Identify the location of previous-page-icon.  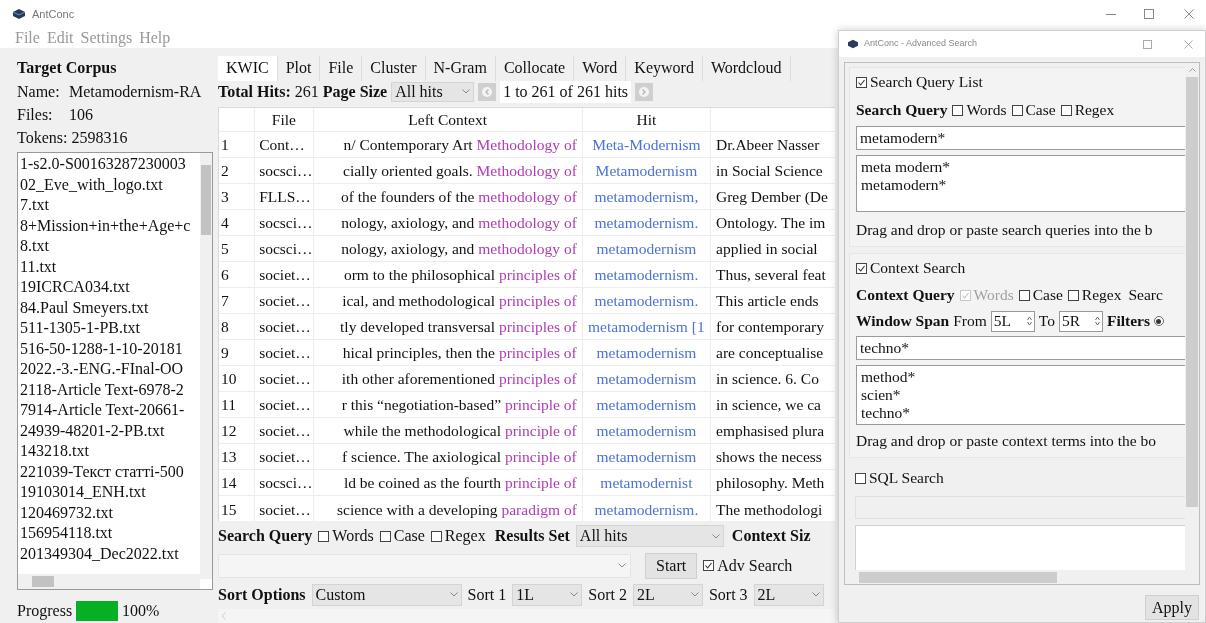
(487, 91).